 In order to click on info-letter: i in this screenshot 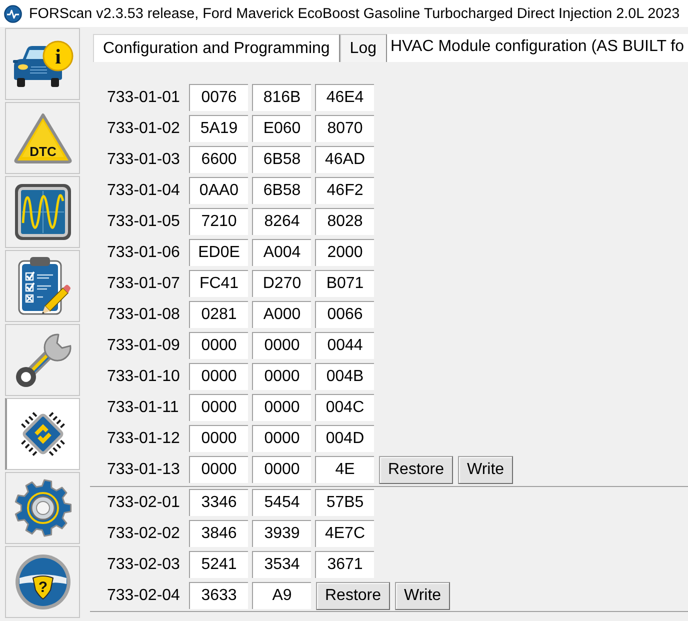, I will do `click(57, 56)`.